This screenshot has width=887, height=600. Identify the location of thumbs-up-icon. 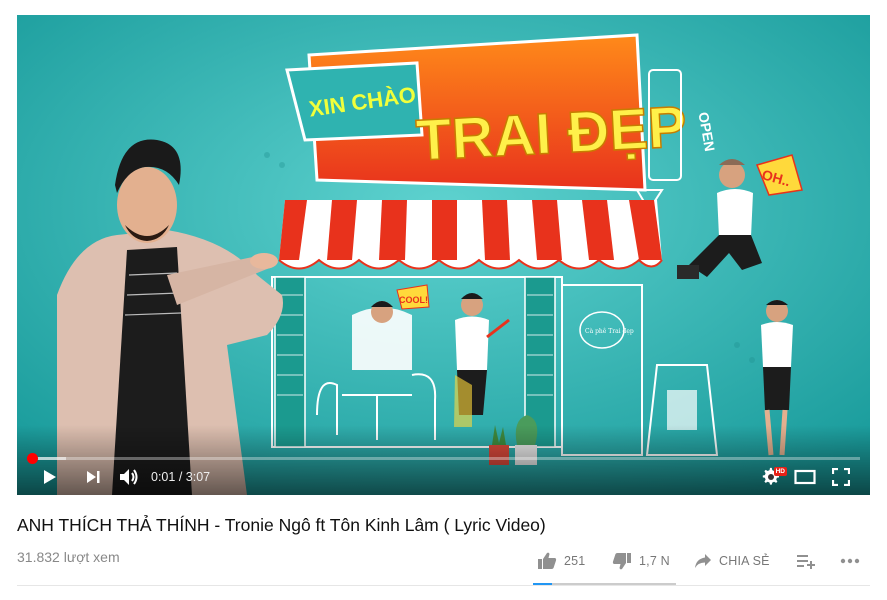
(547, 560).